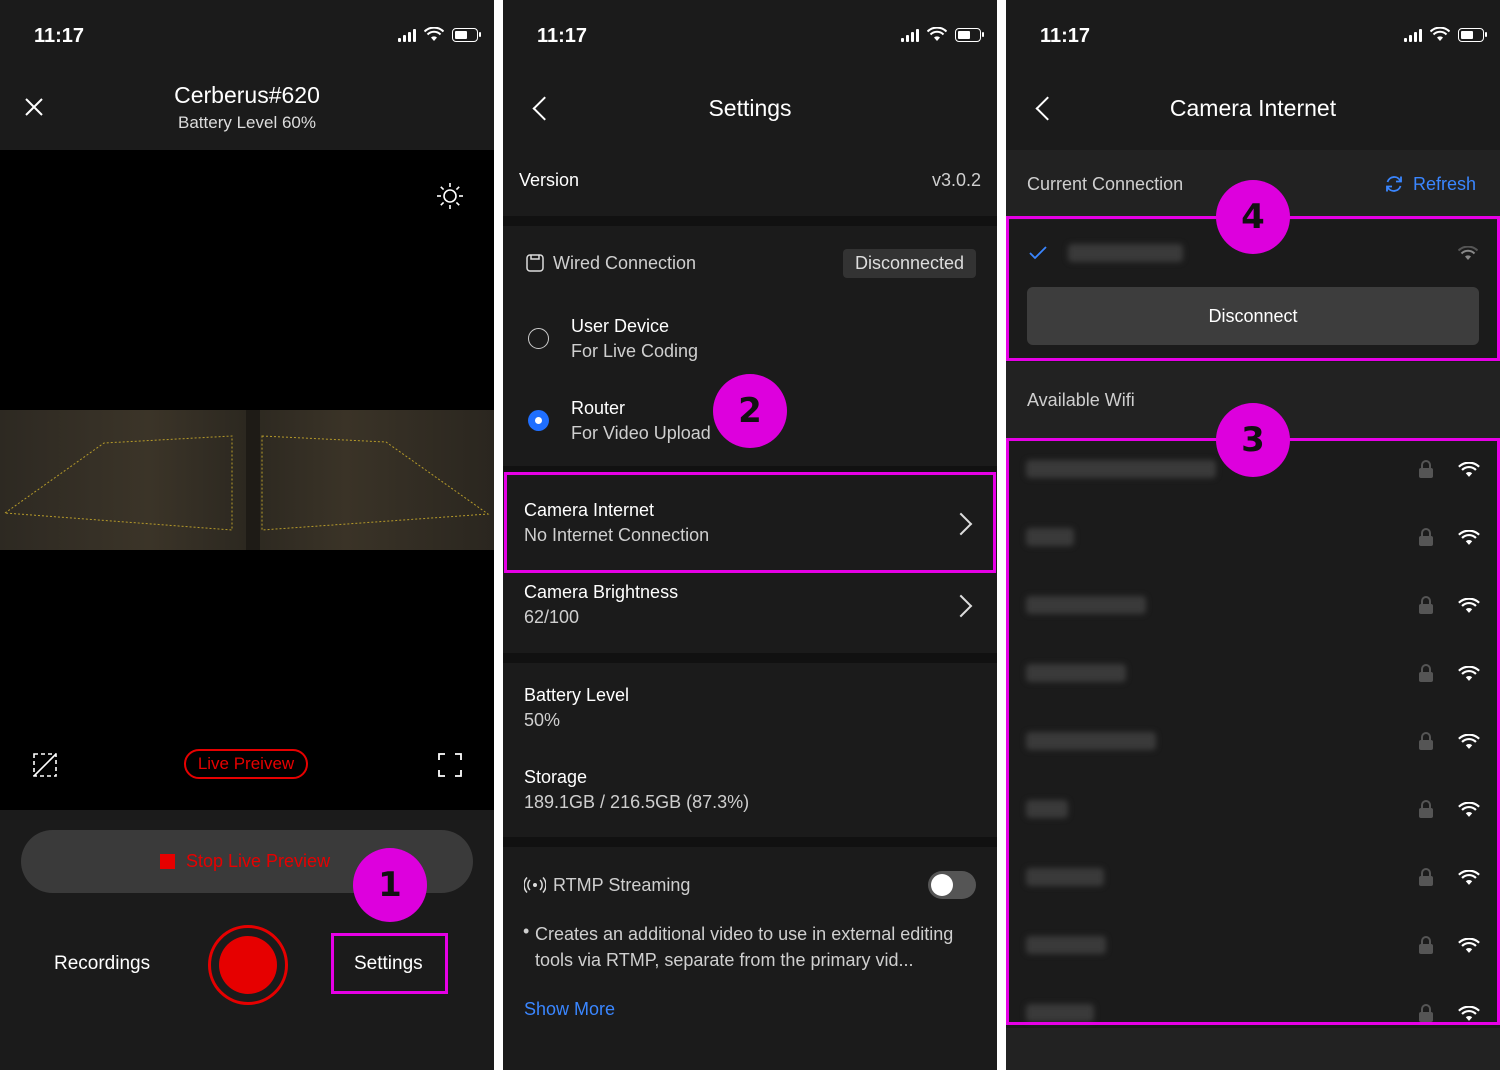 The width and height of the screenshot is (1500, 1070). Describe the element at coordinates (102, 964) in the screenshot. I see `recordings-button: Recordings` at that location.